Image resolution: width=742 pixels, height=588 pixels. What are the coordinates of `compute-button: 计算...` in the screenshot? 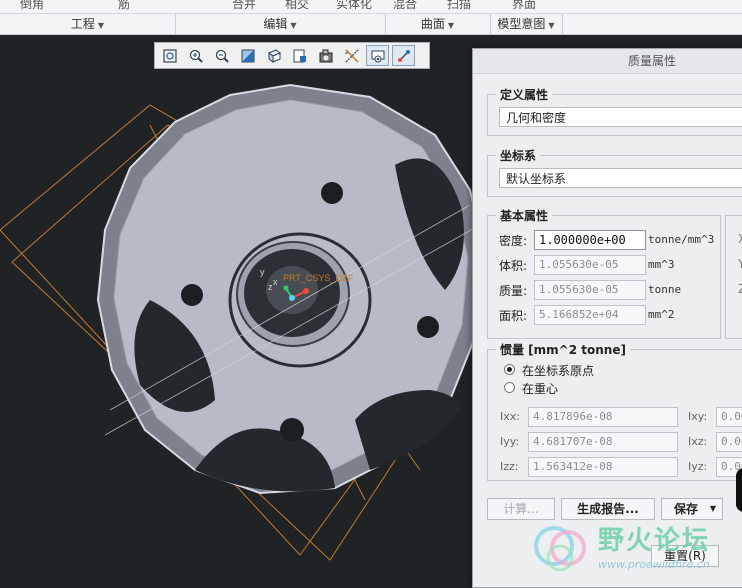 It's located at (521, 509).